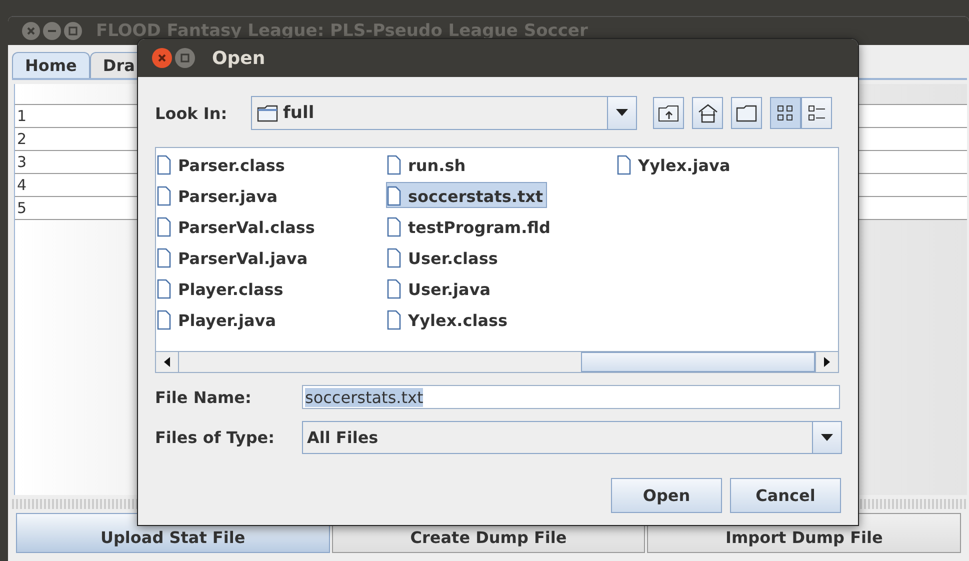 The image size is (969, 561). Describe the element at coordinates (785, 495) in the screenshot. I see `dialog-button: Cancel` at that location.